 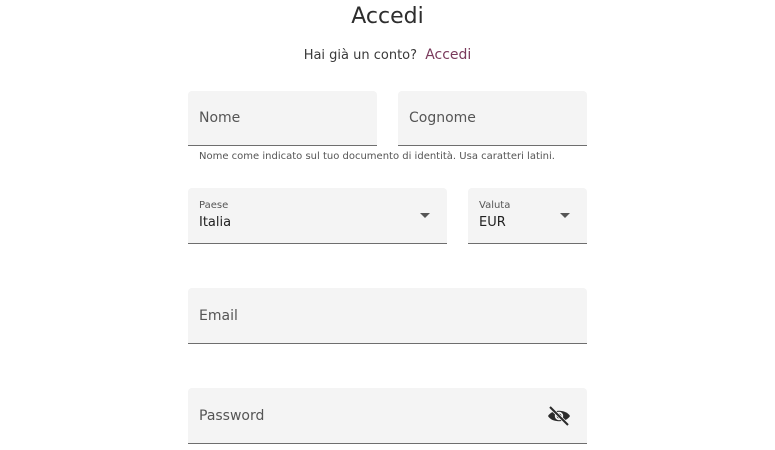 What do you see at coordinates (442, 118) in the screenshot?
I see `last-name-placeholder: Cognome` at bounding box center [442, 118].